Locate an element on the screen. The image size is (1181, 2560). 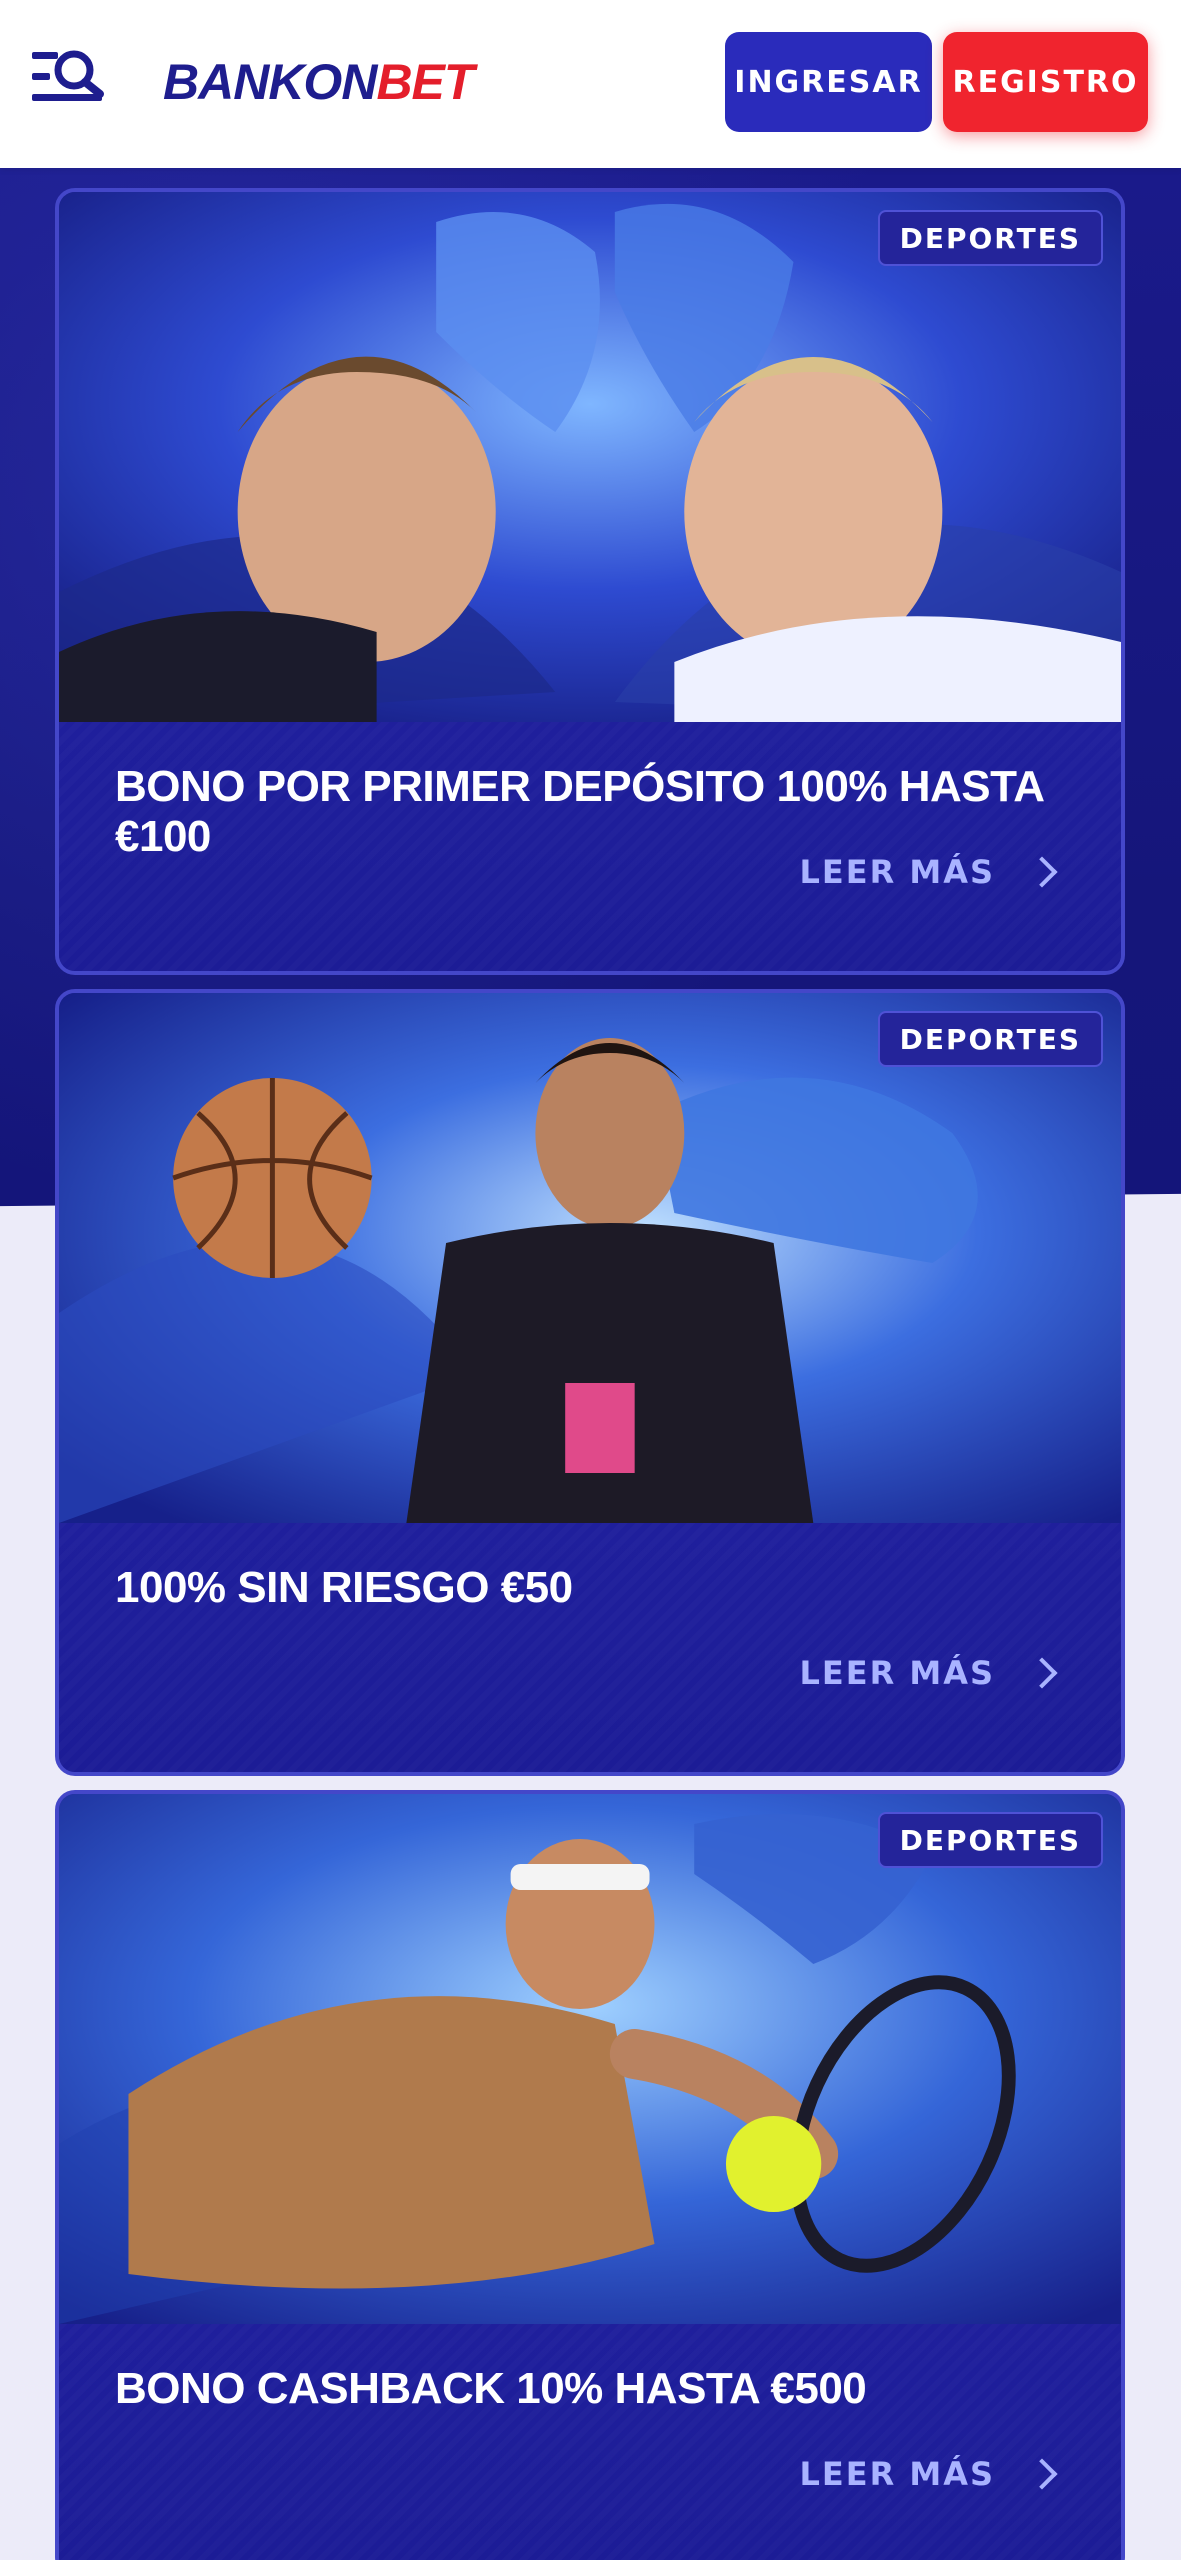
promo-card-footer: 100% SIN RIESGO €50 LEER MÁS is located at coordinates (590, 1647).